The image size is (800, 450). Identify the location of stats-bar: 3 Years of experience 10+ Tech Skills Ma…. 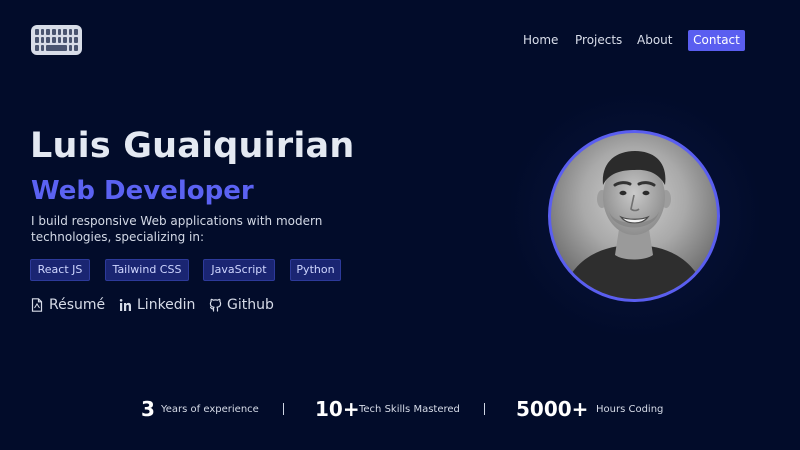
(400, 410).